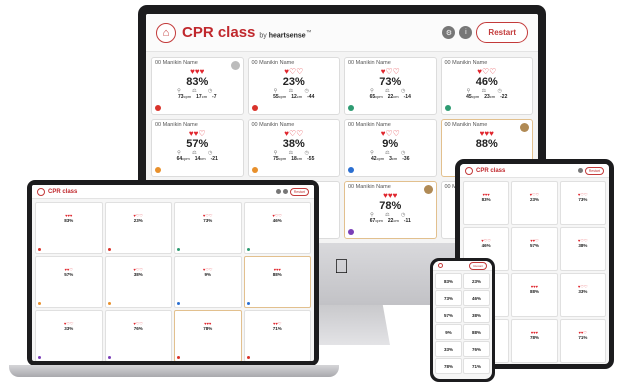 The height and width of the screenshot is (385, 619). I want to click on restart-button: Restart, so click(502, 32).